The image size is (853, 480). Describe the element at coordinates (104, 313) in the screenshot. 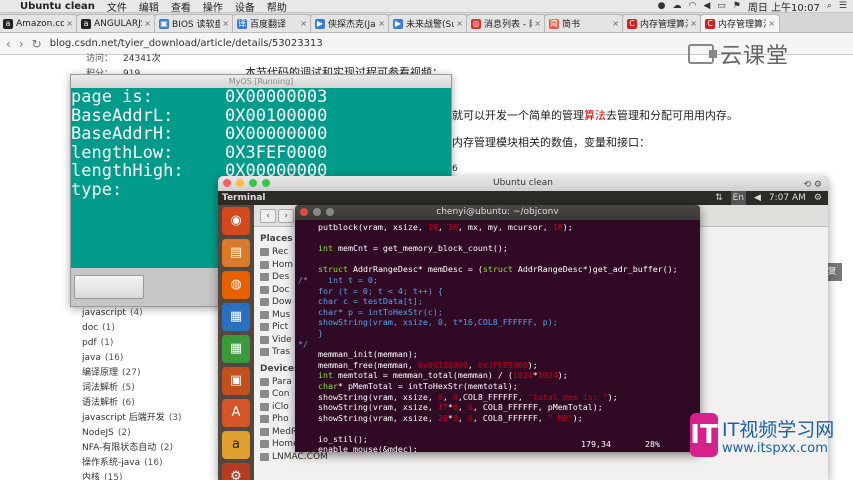

I see `tag-name: javascript` at that location.